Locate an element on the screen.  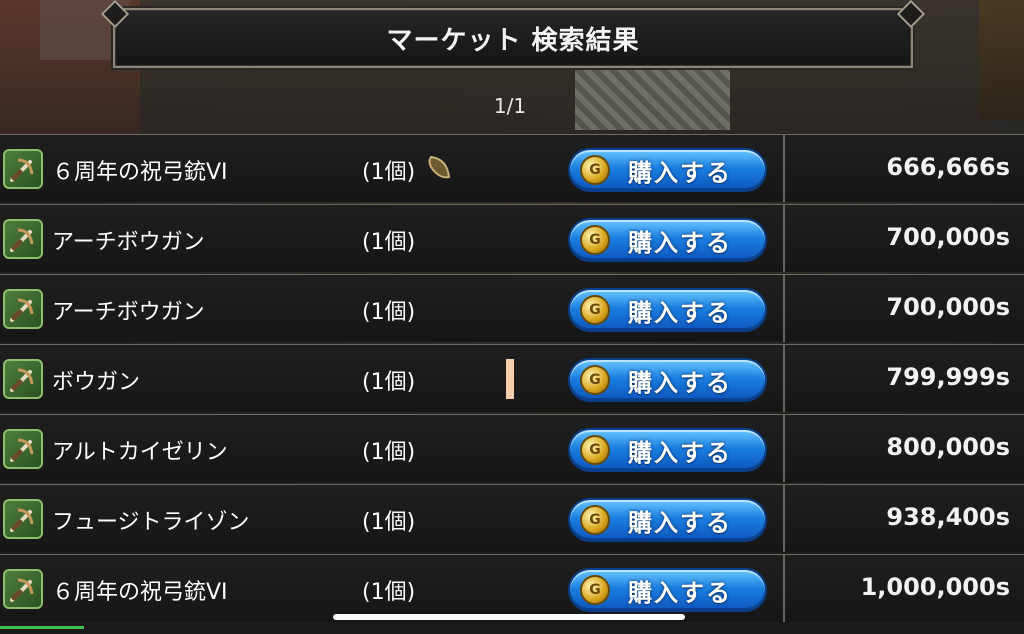
page-indicator: 1/1 is located at coordinates (510, 106).